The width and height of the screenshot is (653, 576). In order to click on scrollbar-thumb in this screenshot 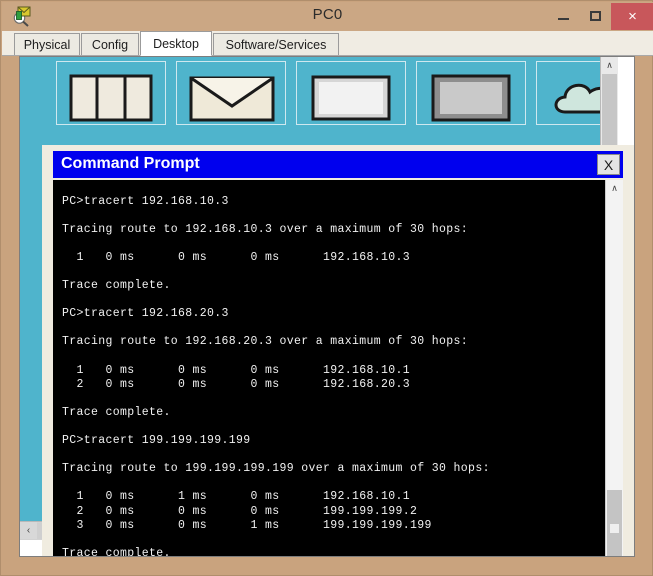, I will do `click(614, 523)`.